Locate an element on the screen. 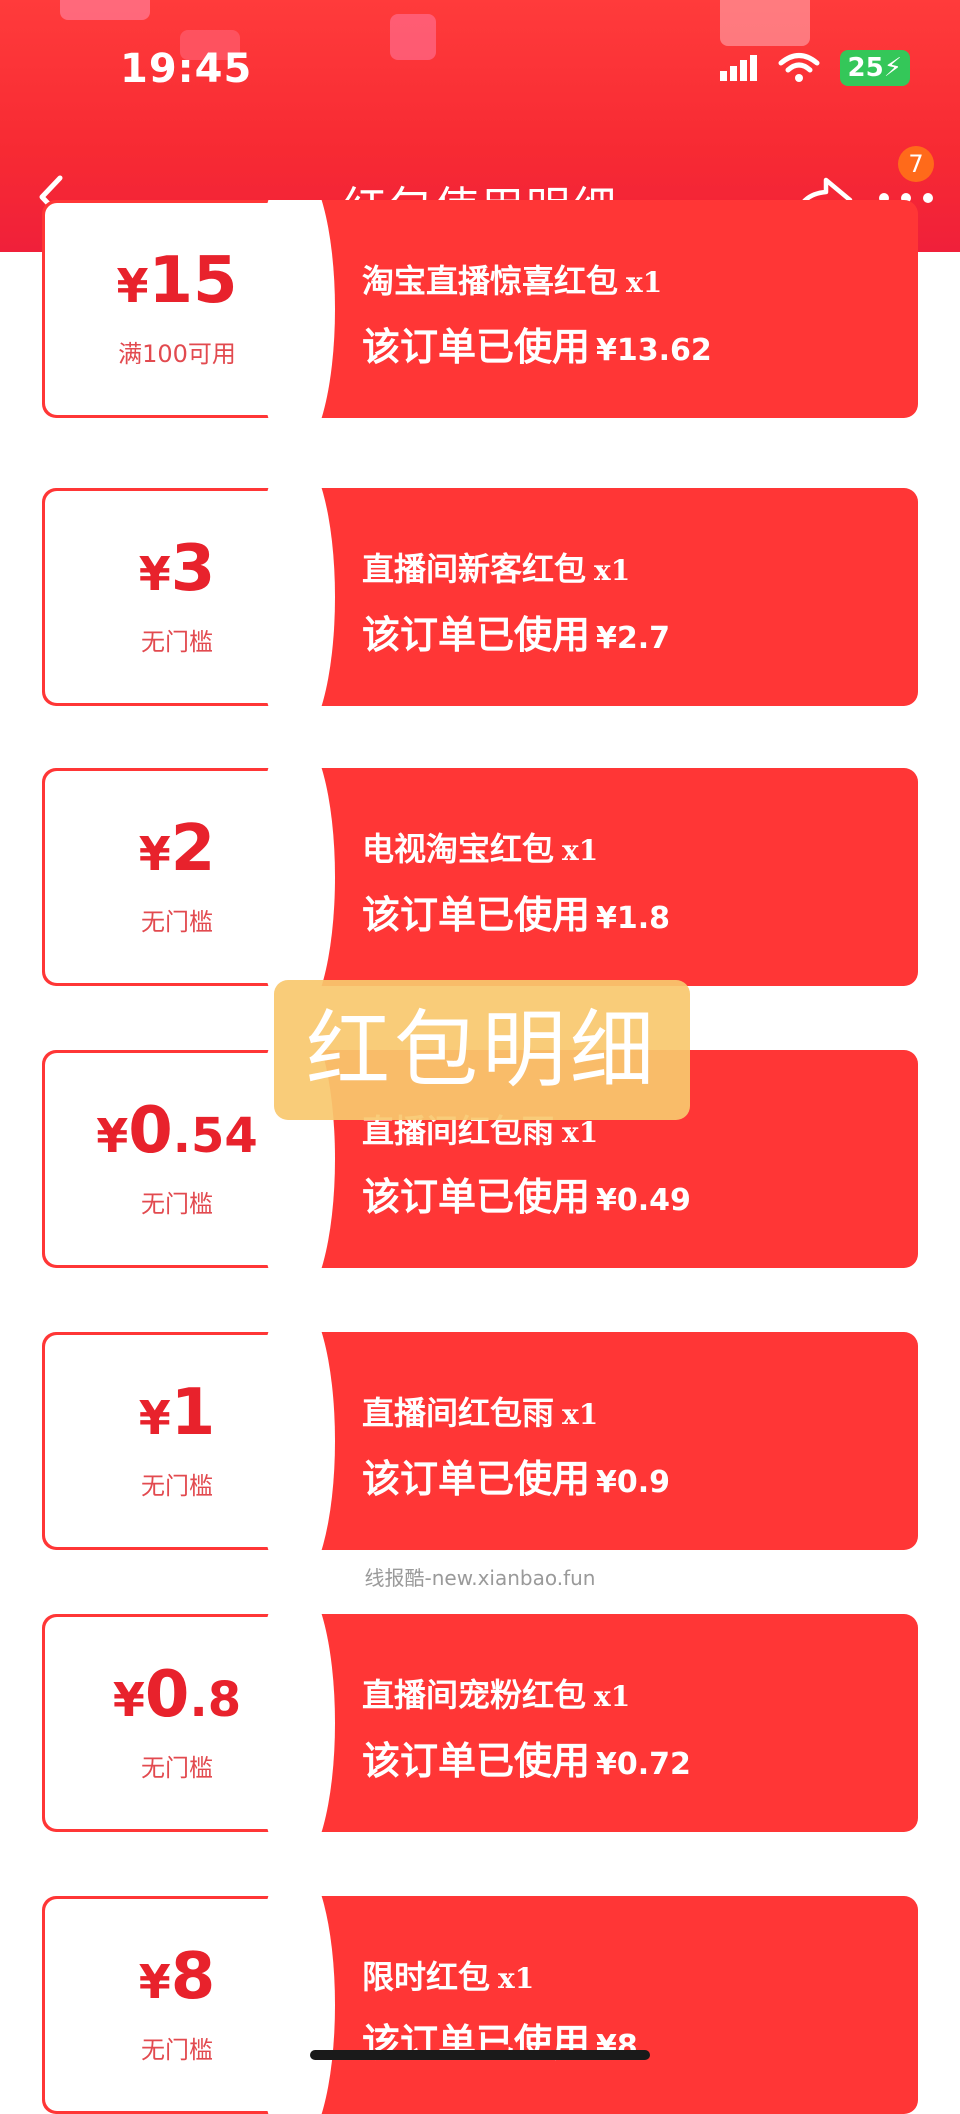 The width and height of the screenshot is (960, 2114). packet-amount: ¥0.54 is located at coordinates (177, 1131).